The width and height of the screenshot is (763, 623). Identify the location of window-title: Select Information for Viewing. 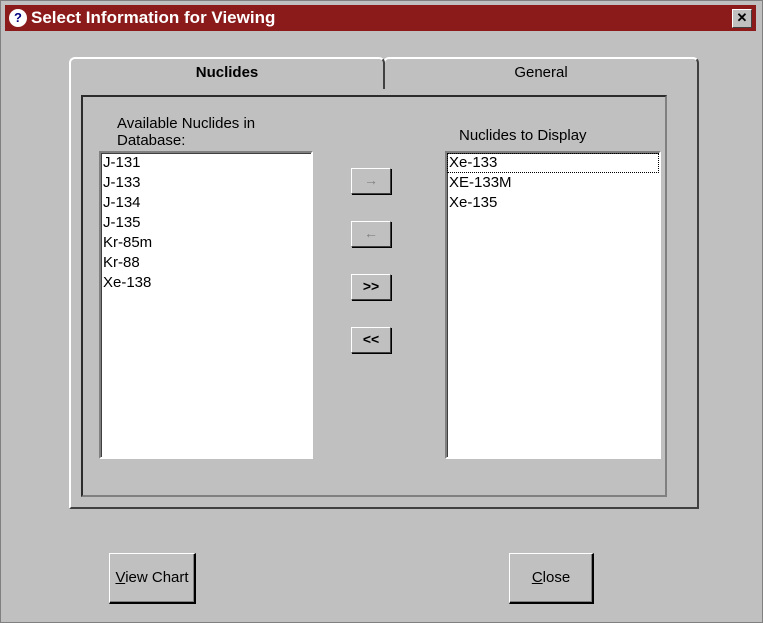
(153, 17).